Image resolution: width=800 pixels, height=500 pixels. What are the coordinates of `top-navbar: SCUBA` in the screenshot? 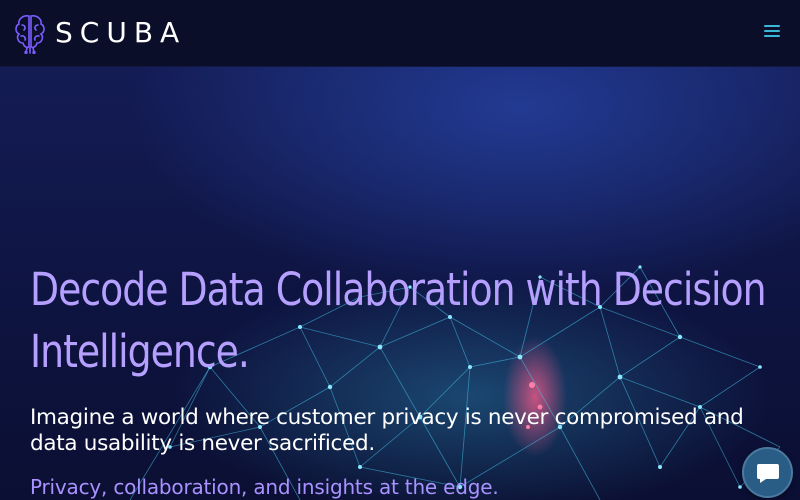 It's located at (400, 33).